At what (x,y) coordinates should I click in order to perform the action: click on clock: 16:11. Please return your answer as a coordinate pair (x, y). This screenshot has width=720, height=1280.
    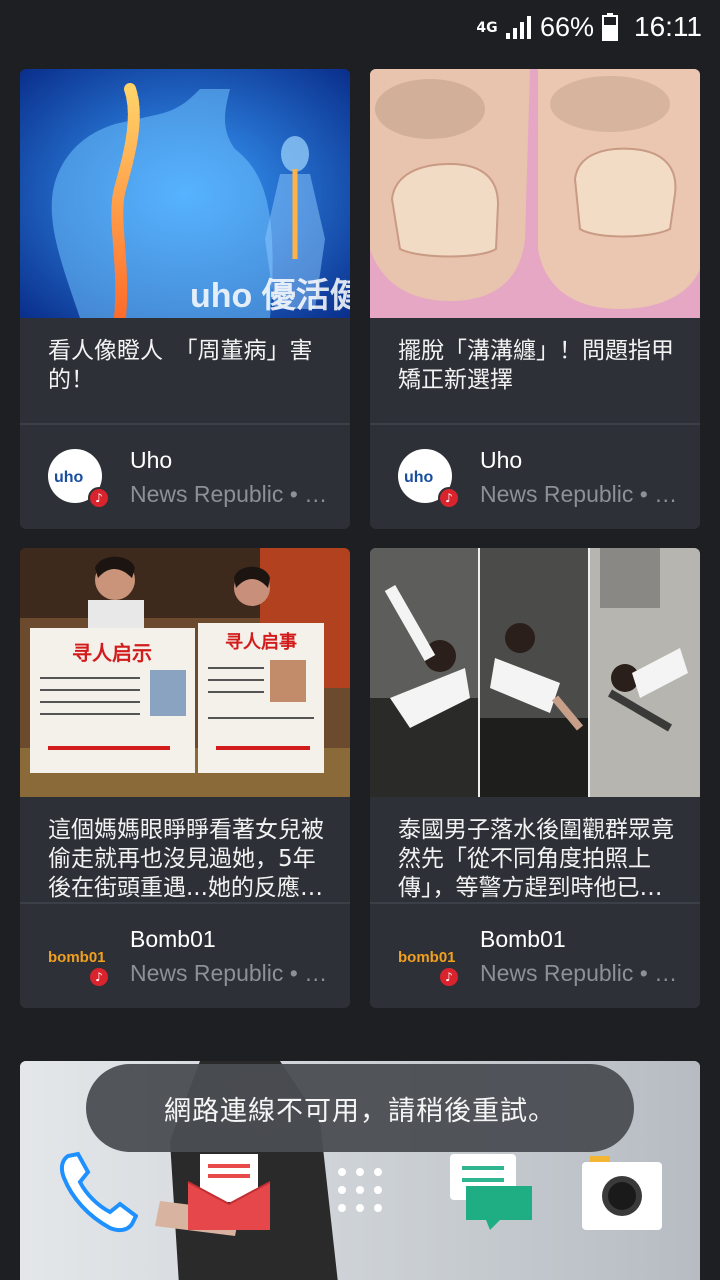
    Looking at the image, I should click on (668, 26).